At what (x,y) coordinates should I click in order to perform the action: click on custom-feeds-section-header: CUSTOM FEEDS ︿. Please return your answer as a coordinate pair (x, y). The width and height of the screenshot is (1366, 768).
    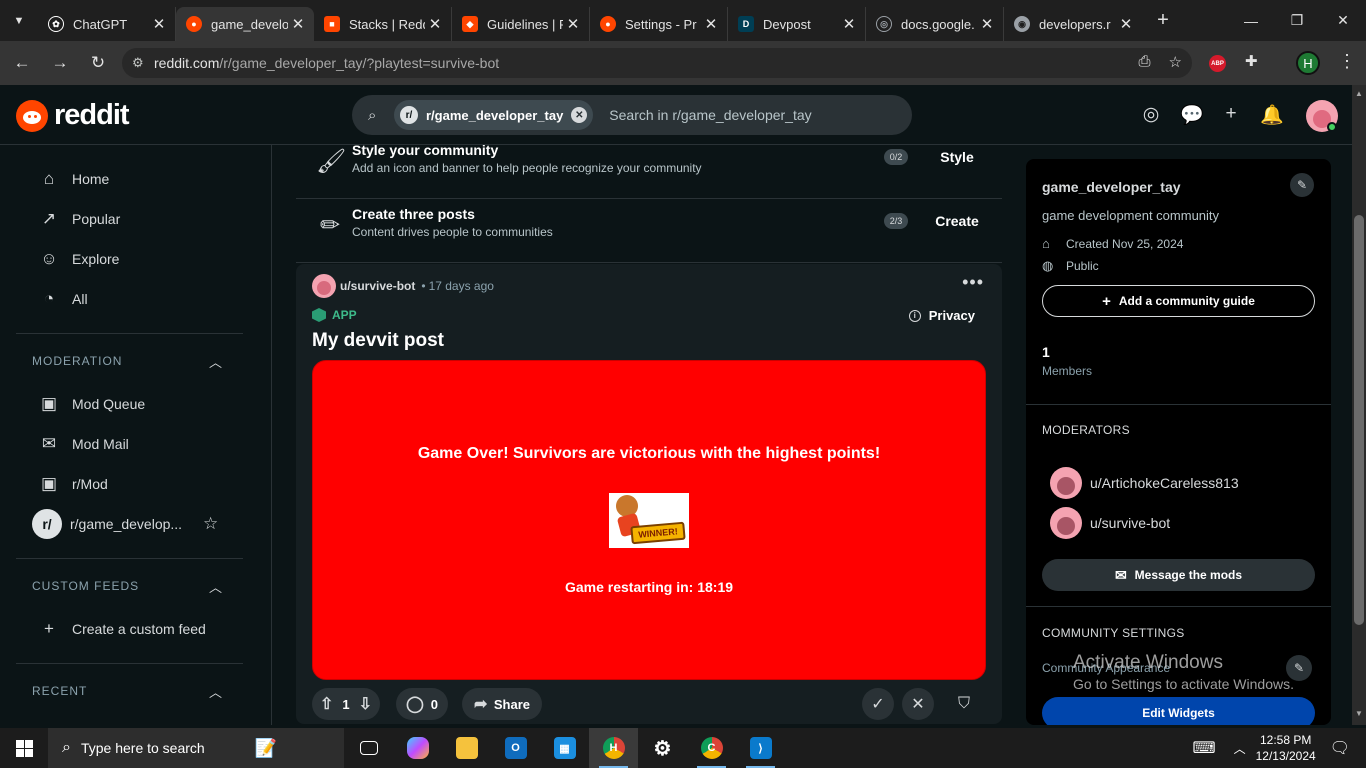
    Looking at the image, I should click on (135, 586).